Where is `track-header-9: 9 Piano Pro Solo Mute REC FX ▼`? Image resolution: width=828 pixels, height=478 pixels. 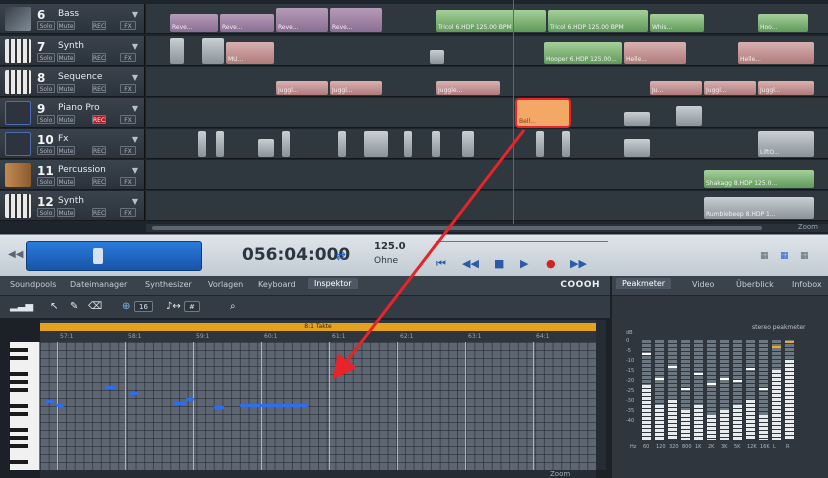
track-header-9: 9 Piano Pro Solo Mute REC FX ▼ is located at coordinates (72, 113).